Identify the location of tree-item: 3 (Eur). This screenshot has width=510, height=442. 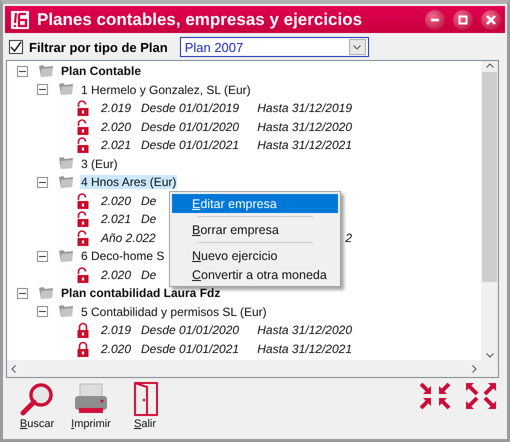
(99, 163).